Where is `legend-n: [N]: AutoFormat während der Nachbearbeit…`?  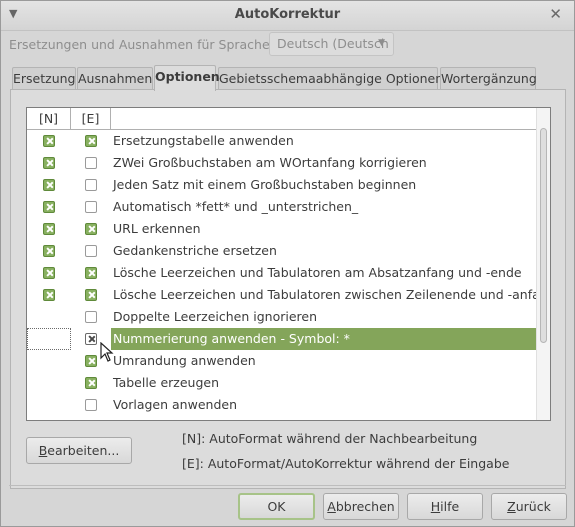
legend-n: [N]: AutoFormat während der Nachbearbeit… is located at coordinates (330, 438).